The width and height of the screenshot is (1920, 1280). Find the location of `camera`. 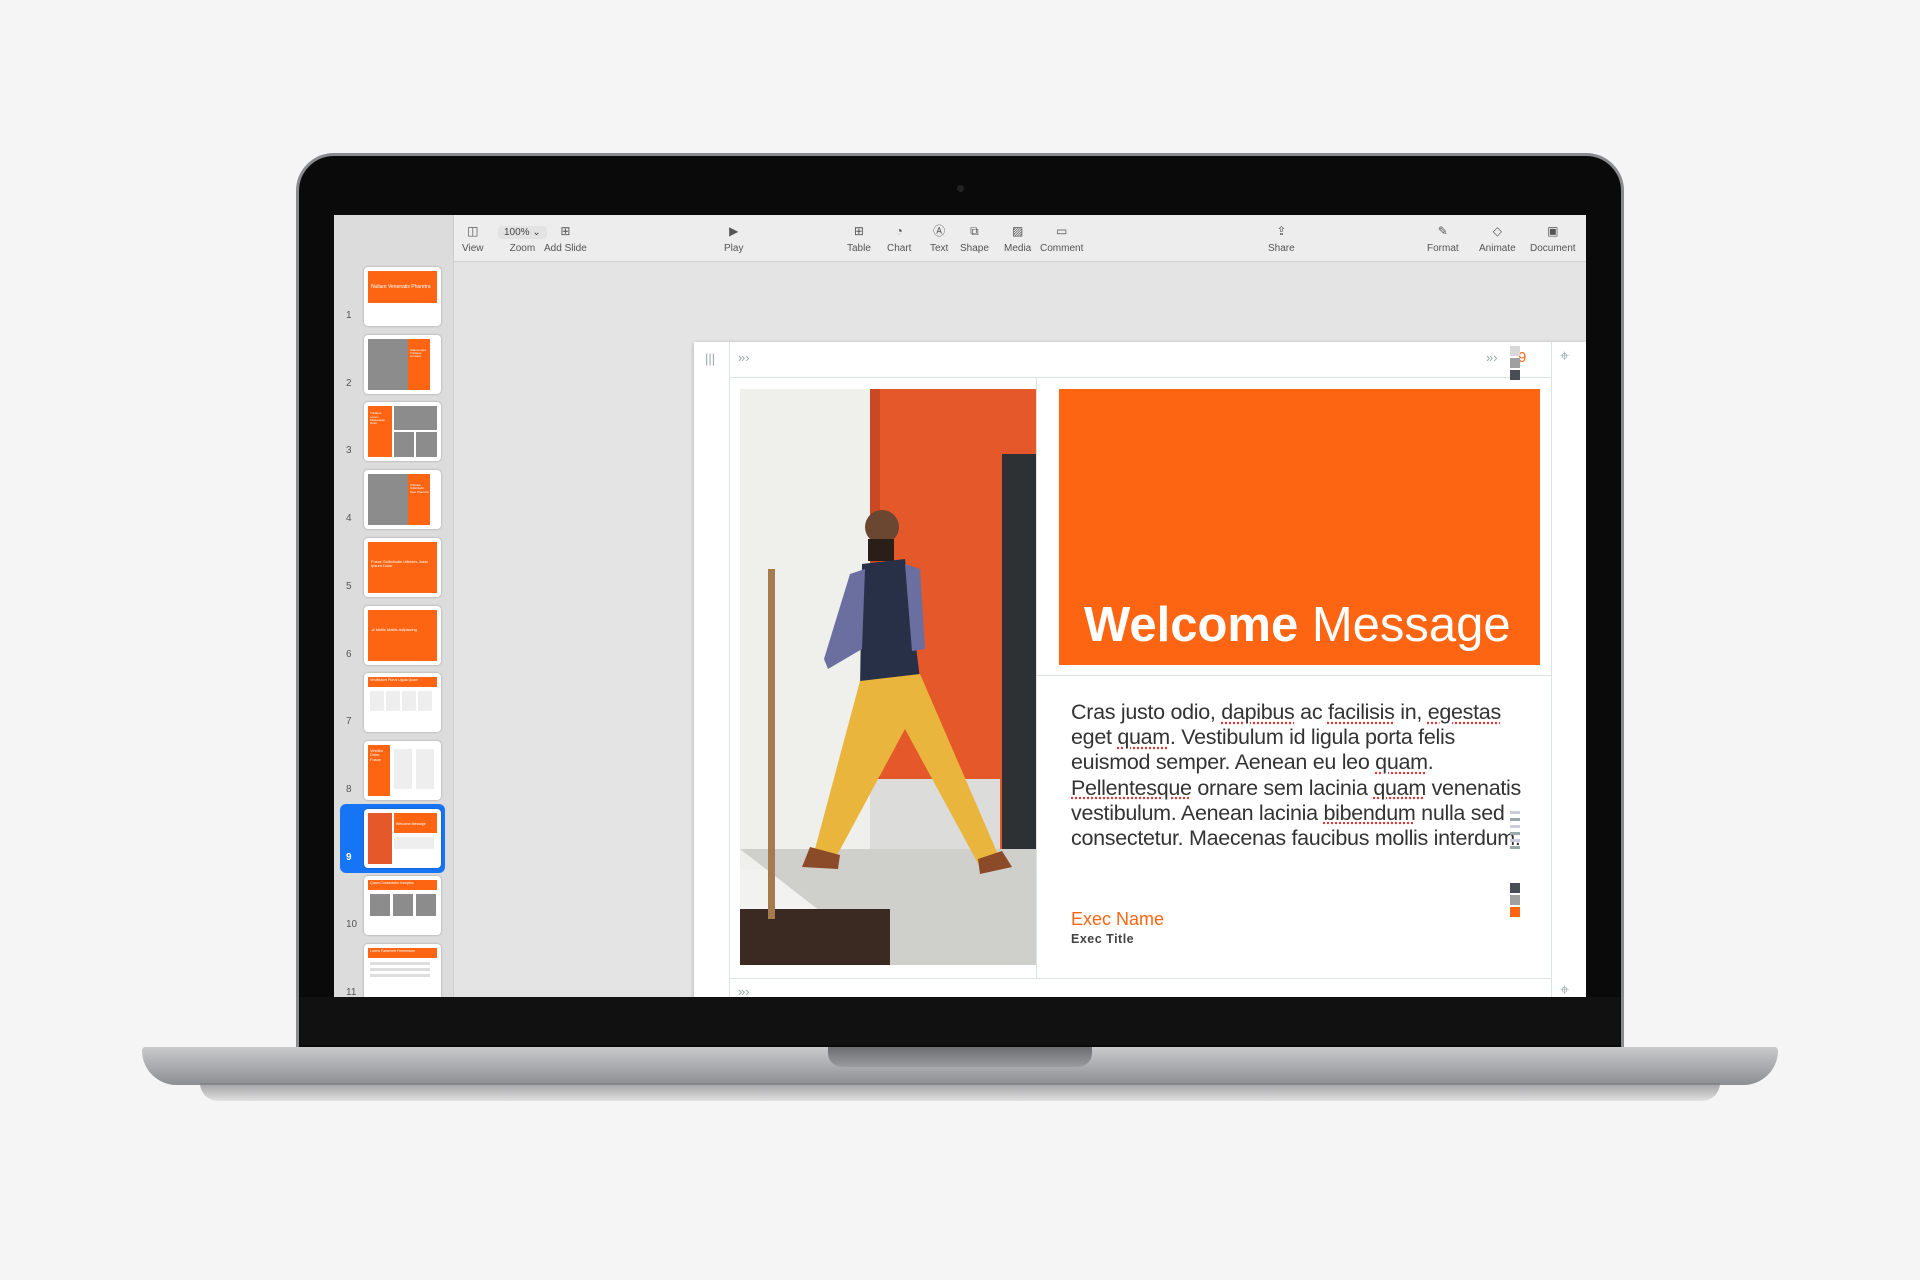

camera is located at coordinates (960, 188).